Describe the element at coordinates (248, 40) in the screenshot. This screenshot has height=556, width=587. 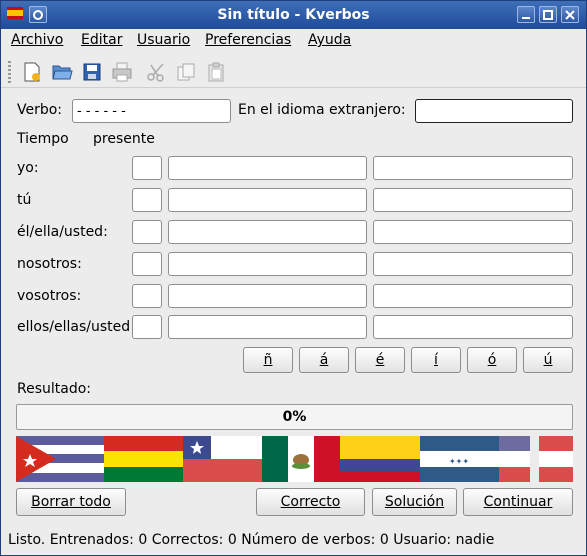
I see `menu-preferencias: Preferencias` at that location.